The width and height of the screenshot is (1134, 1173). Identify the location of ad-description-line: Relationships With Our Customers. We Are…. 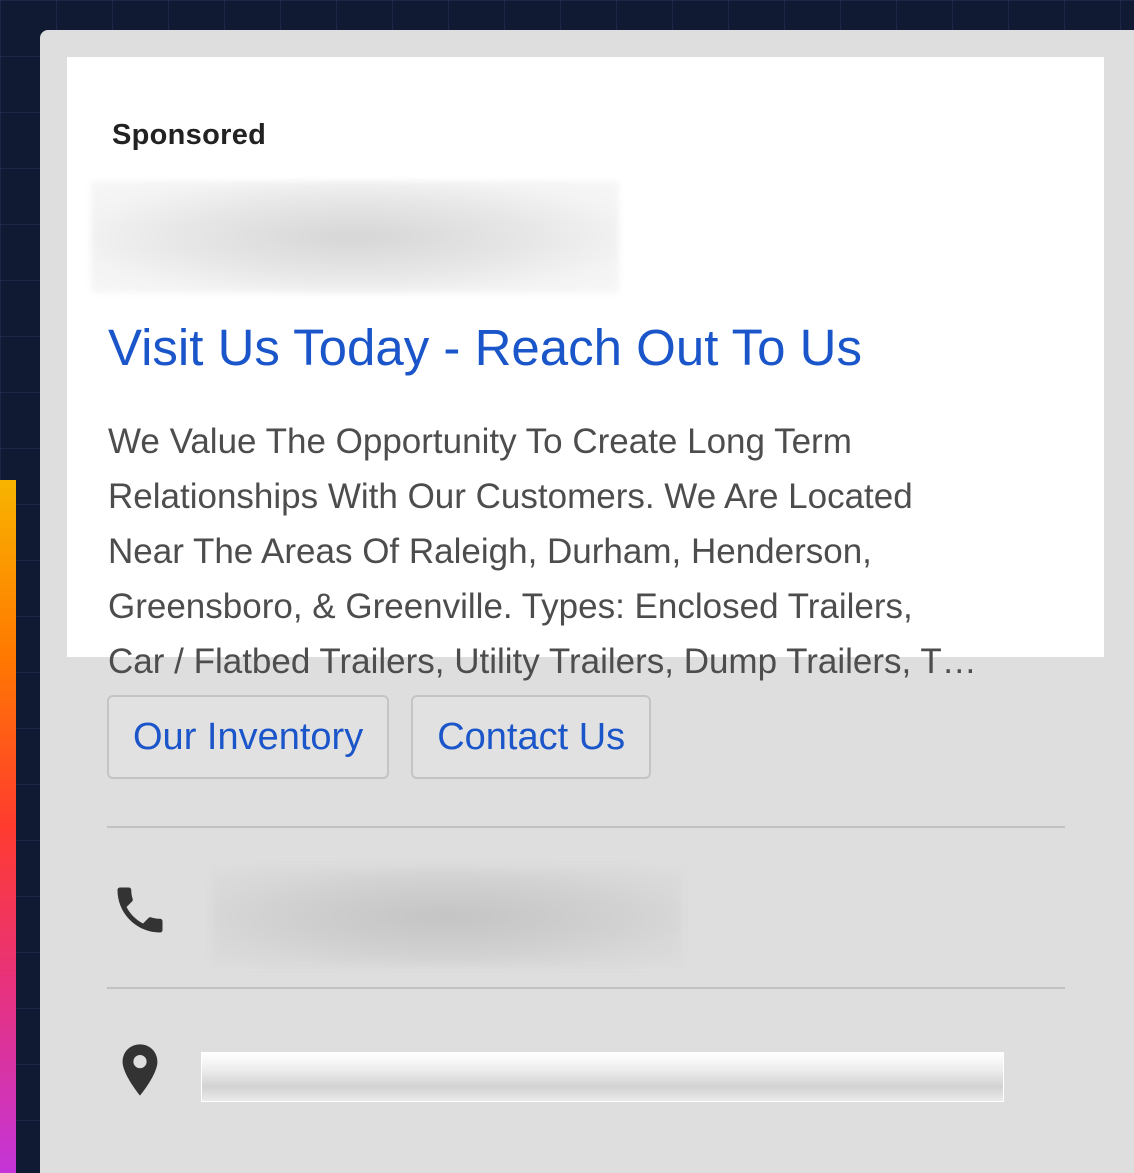
(510, 496).